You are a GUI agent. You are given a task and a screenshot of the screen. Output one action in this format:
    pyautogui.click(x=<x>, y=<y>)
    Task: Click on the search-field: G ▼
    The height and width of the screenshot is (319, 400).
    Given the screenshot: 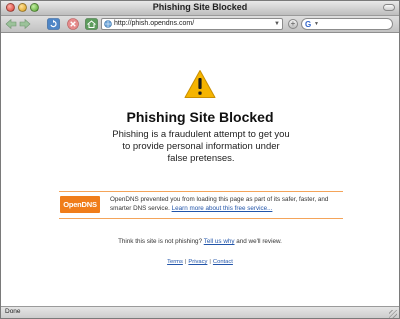 What is the action you would take?
    pyautogui.click(x=347, y=24)
    